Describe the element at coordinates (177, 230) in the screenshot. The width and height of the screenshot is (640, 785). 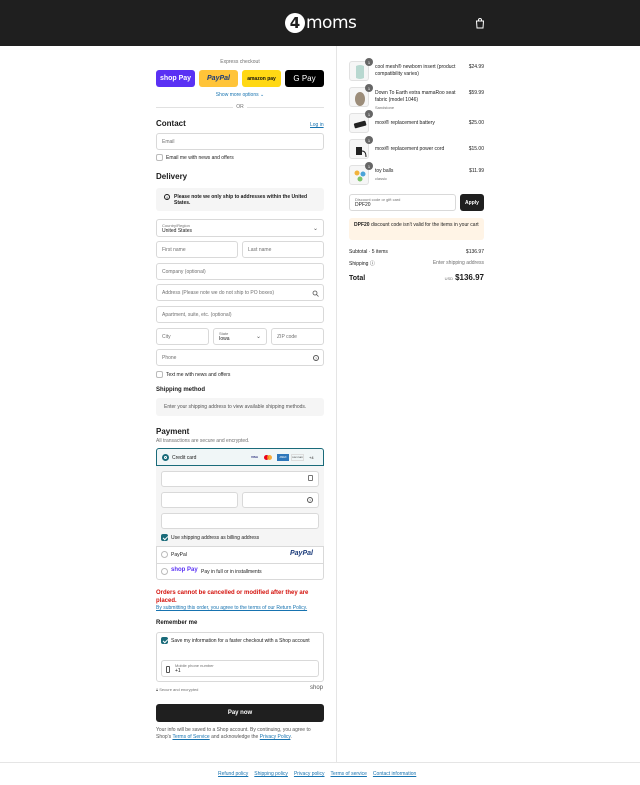
I see `country-value: United States` at that location.